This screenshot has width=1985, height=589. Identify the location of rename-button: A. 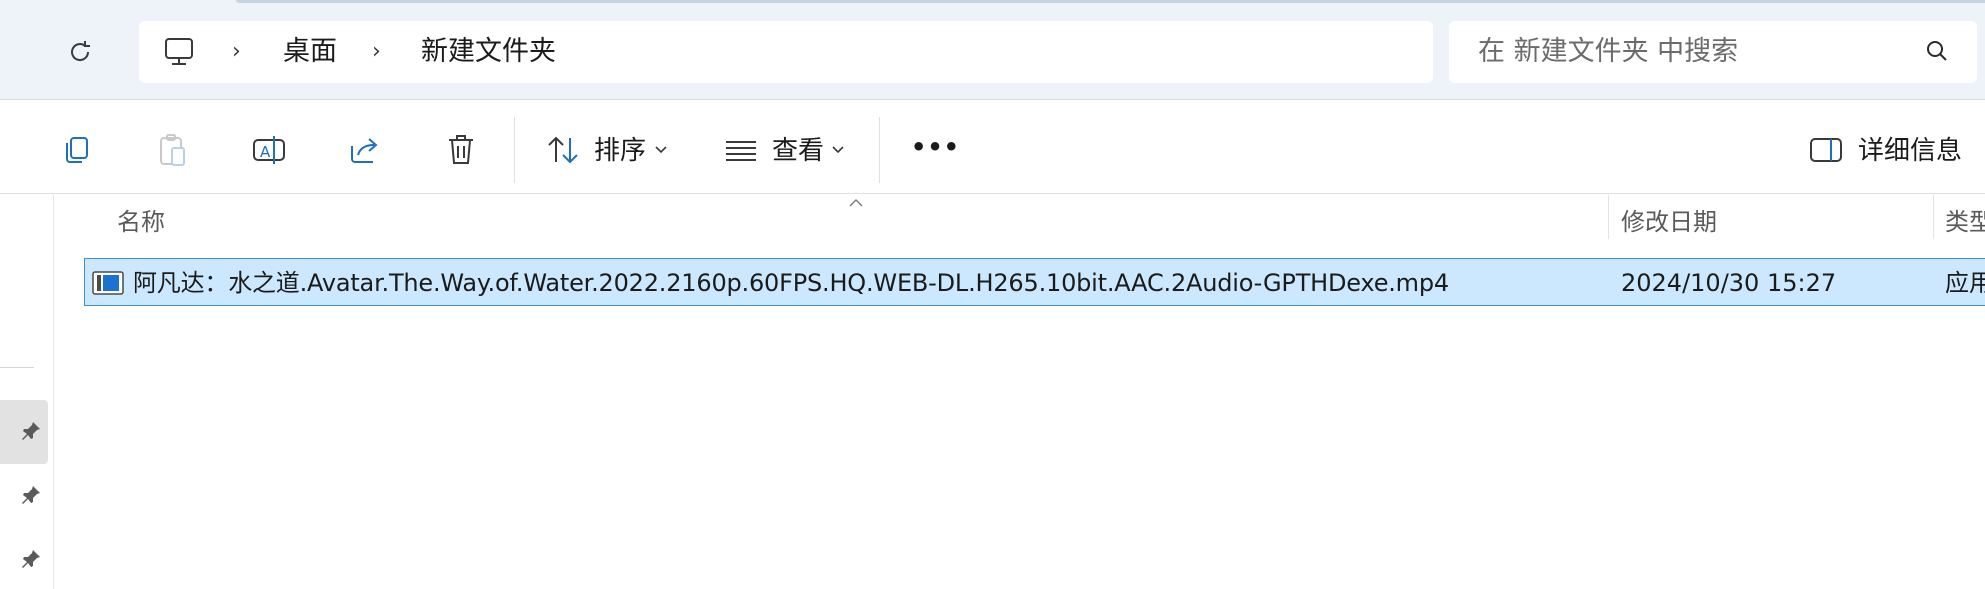
(269, 150).